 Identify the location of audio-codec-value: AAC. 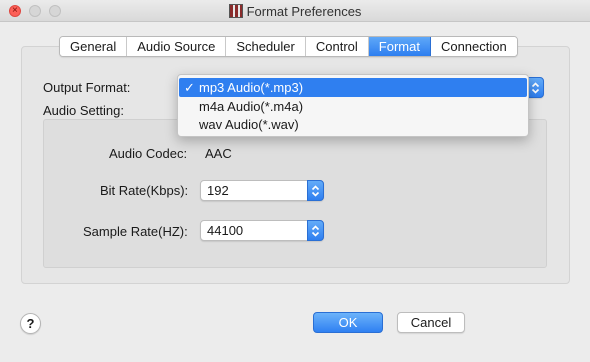
(218, 153).